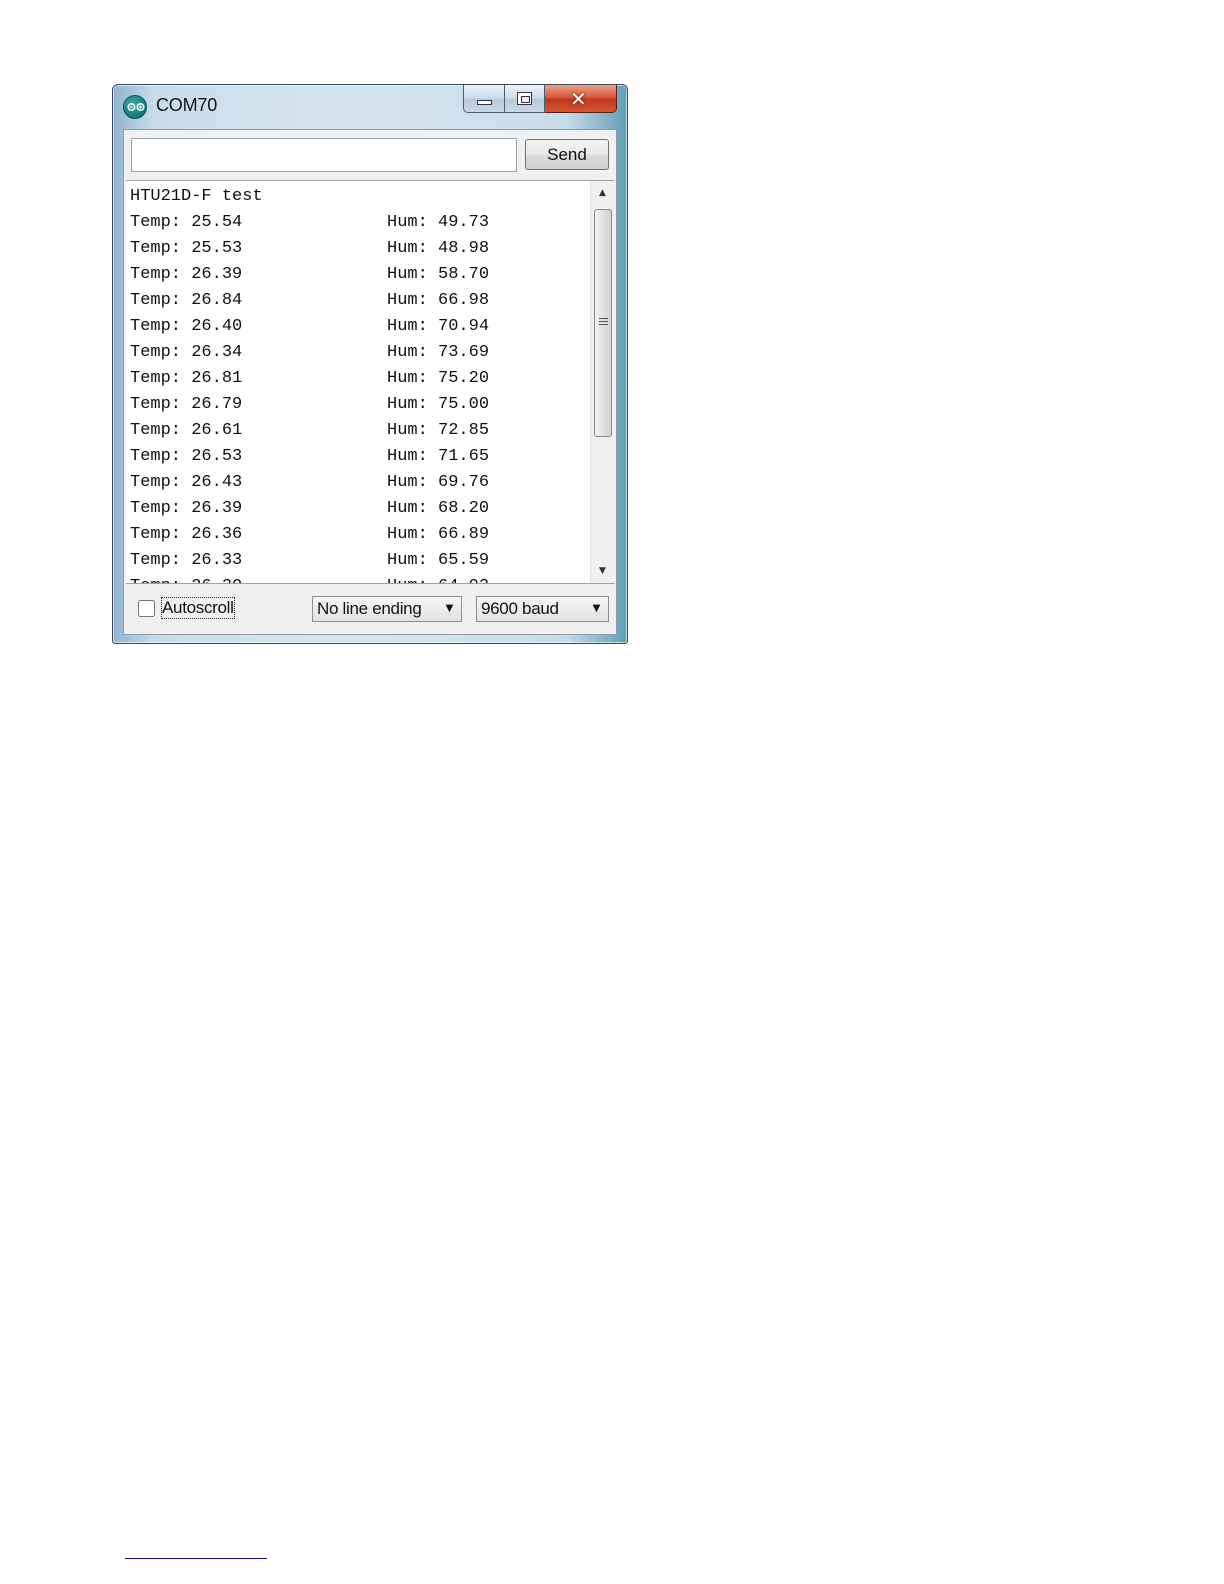  I want to click on output-line: Temp: 25.54 Hum: 49.73, so click(360, 223).